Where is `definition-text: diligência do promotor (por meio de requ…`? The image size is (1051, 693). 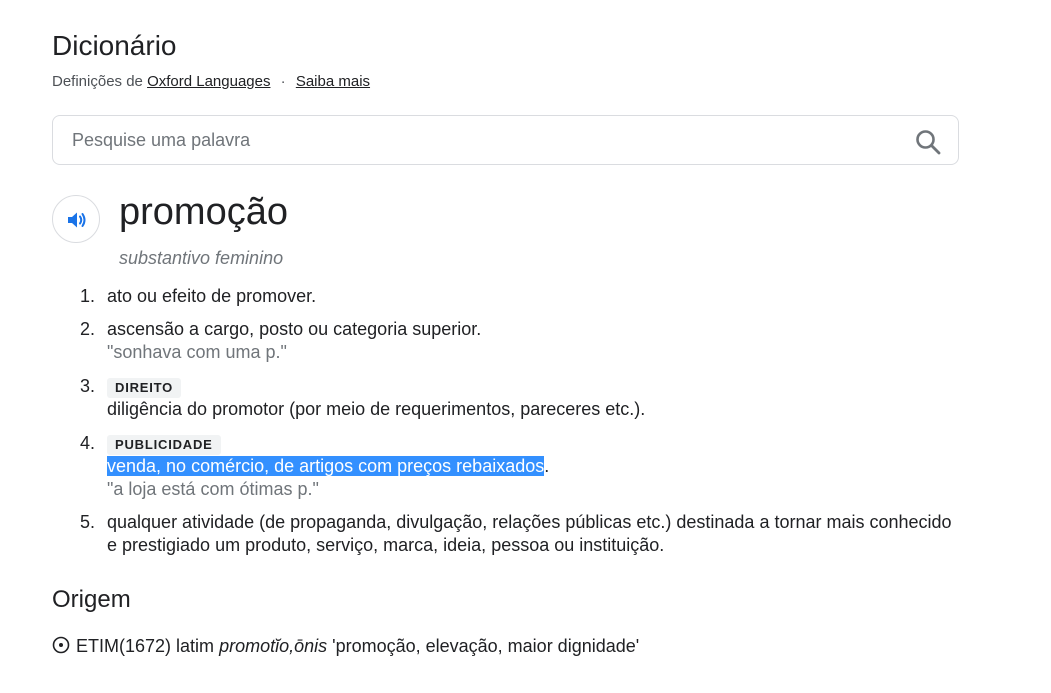 definition-text: diligência do promotor (por meio de requ… is located at coordinates (376, 409).